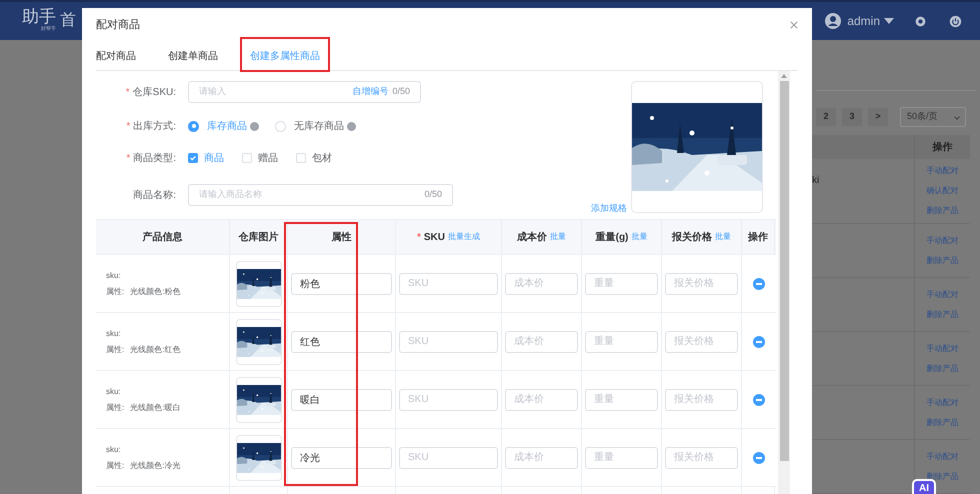 This screenshot has width=980, height=494. I want to click on power-icon, so click(955, 21).